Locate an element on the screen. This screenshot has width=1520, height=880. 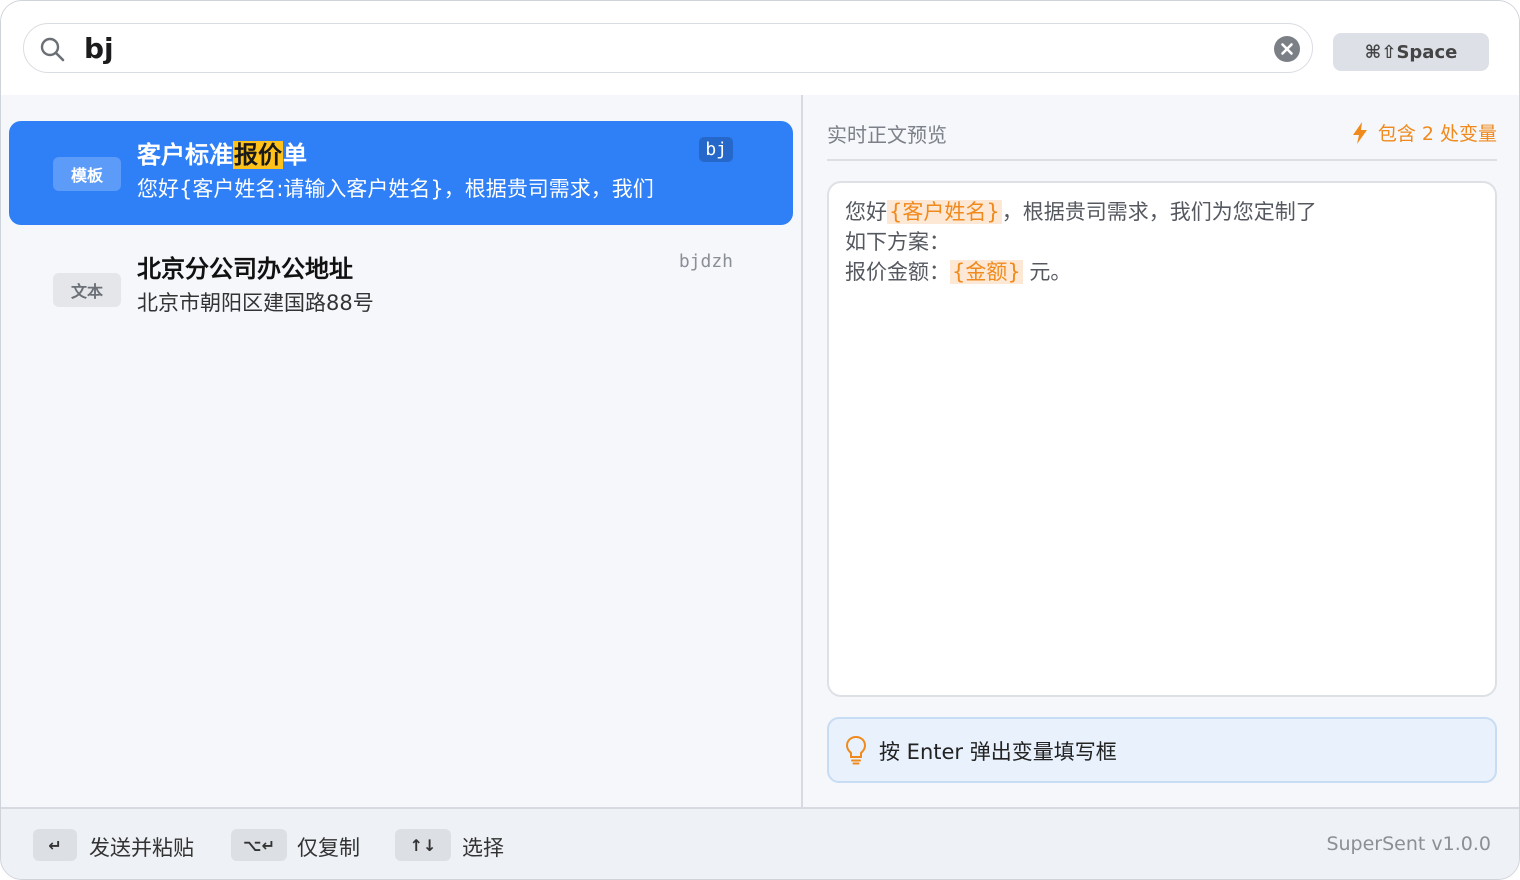
variable-chip: {客户姓名} is located at coordinates (944, 212).